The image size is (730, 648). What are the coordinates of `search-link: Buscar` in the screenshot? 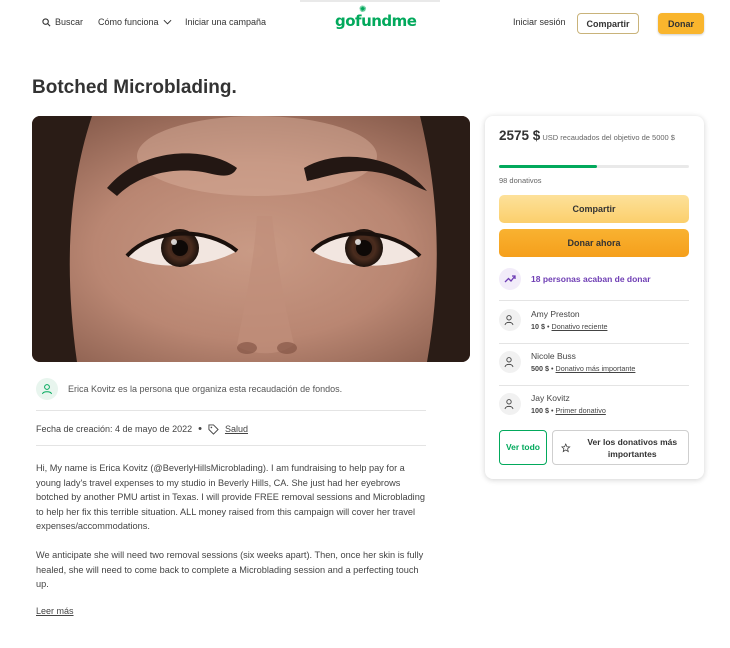 It's located at (62, 22).